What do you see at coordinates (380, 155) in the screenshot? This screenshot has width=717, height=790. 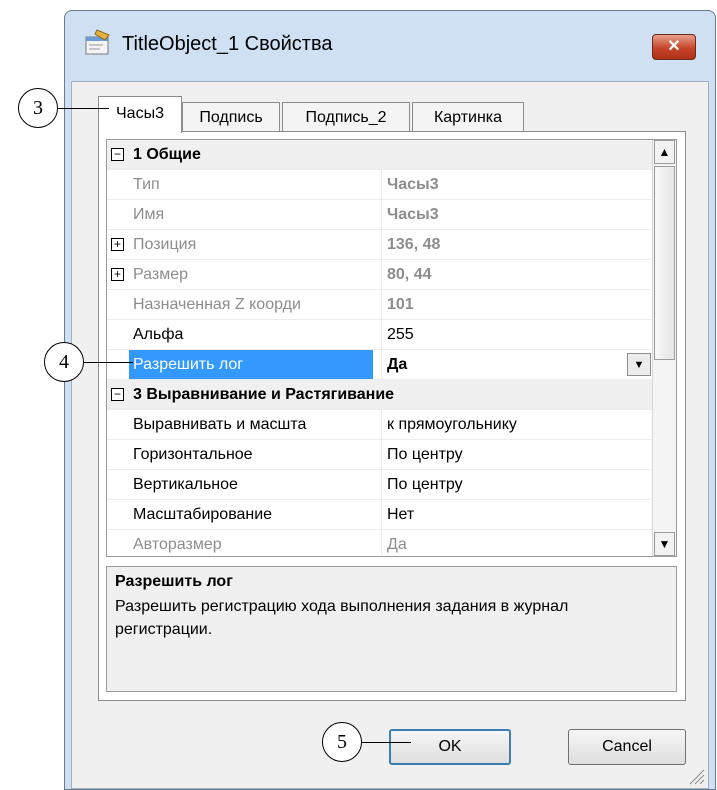 I see `category-row: −1 Общие` at bounding box center [380, 155].